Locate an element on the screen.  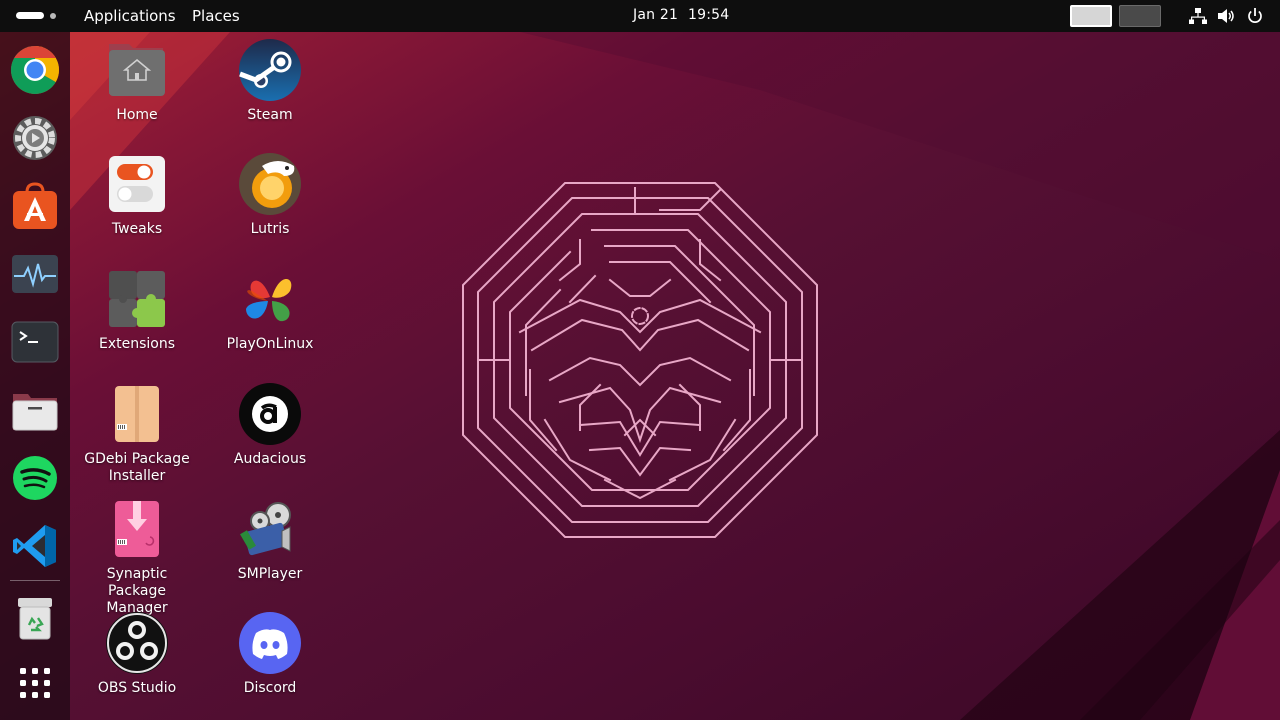
extensions-icon is located at coordinates (137, 299).